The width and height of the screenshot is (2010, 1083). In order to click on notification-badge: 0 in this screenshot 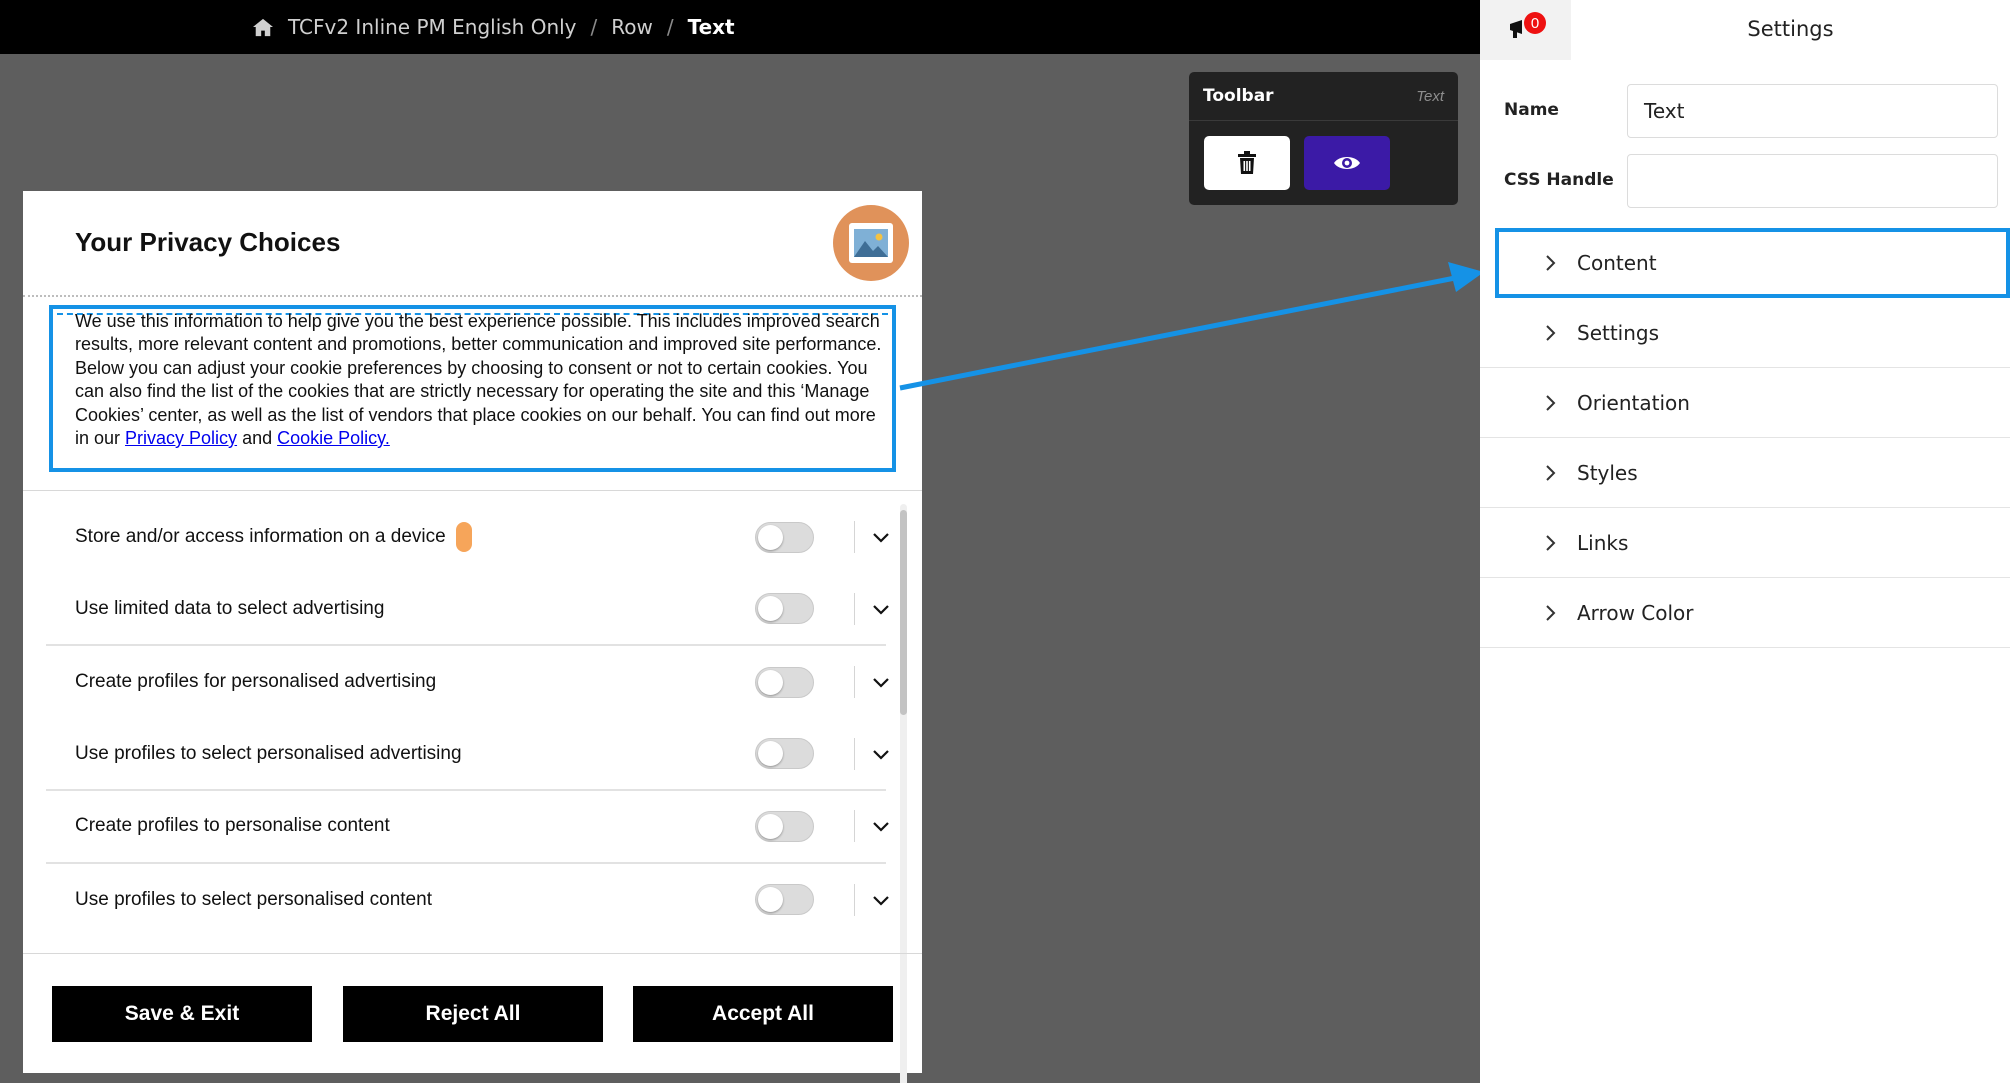, I will do `click(1535, 23)`.